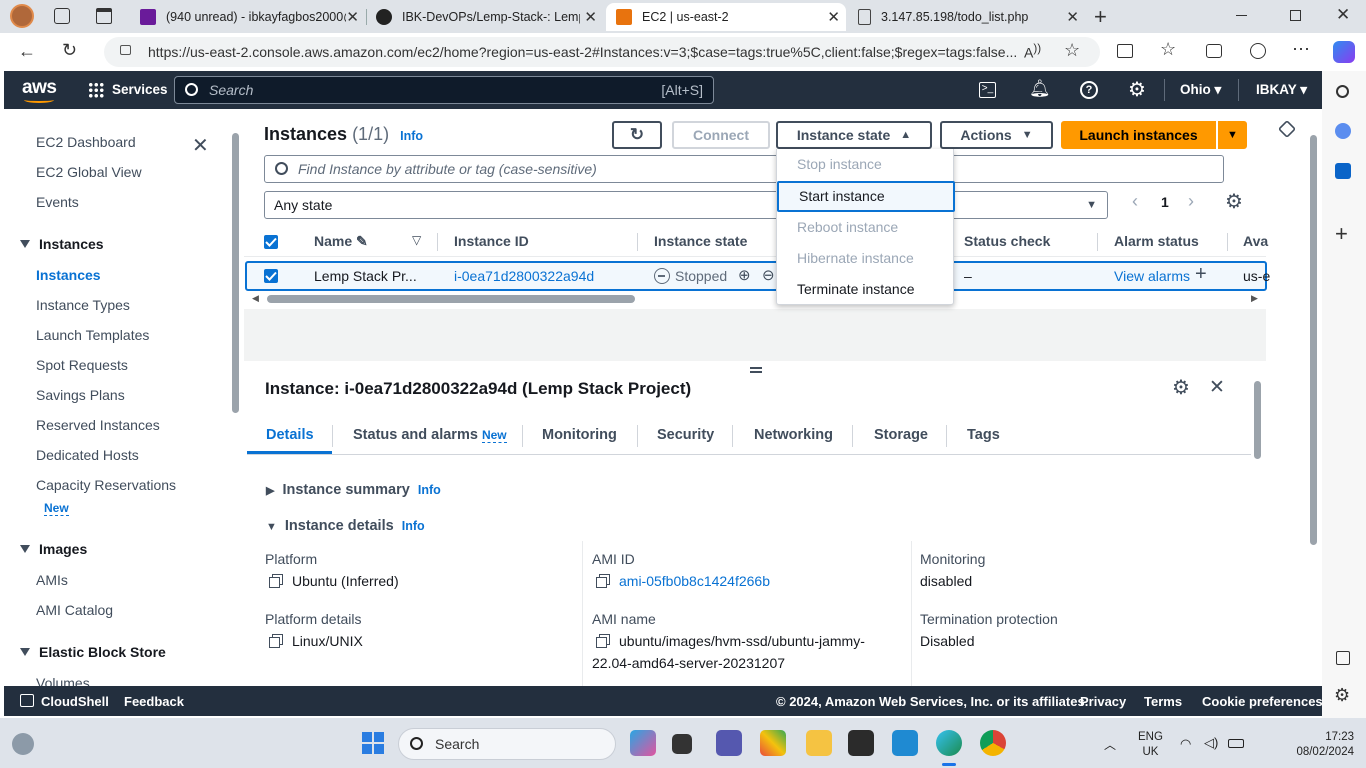  Describe the element at coordinates (63, 680) in the screenshot. I see `sidebar-item-volumes: Volumes` at that location.